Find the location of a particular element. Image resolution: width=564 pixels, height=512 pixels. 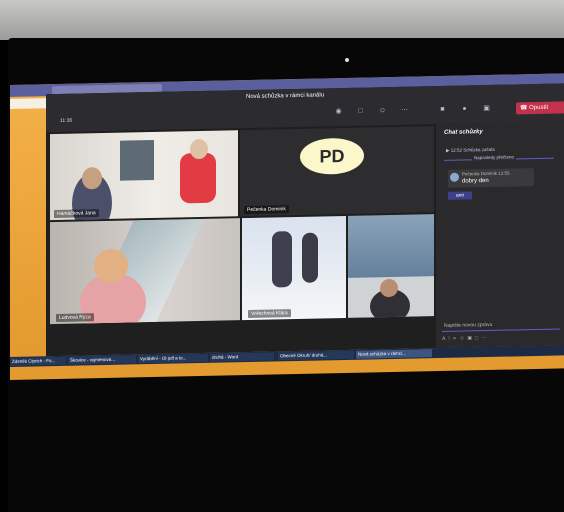

leave-button: ☎ Opustit is located at coordinates (540, 108).